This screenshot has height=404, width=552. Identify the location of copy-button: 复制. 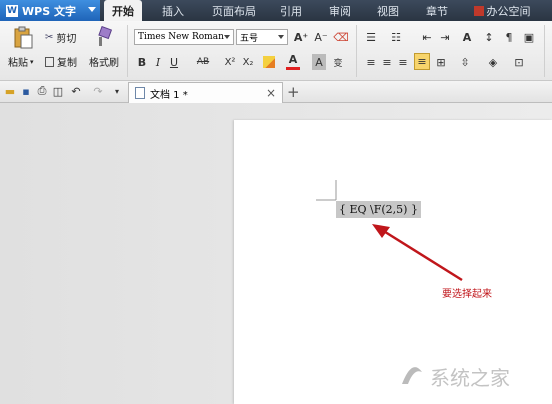
(61, 61).